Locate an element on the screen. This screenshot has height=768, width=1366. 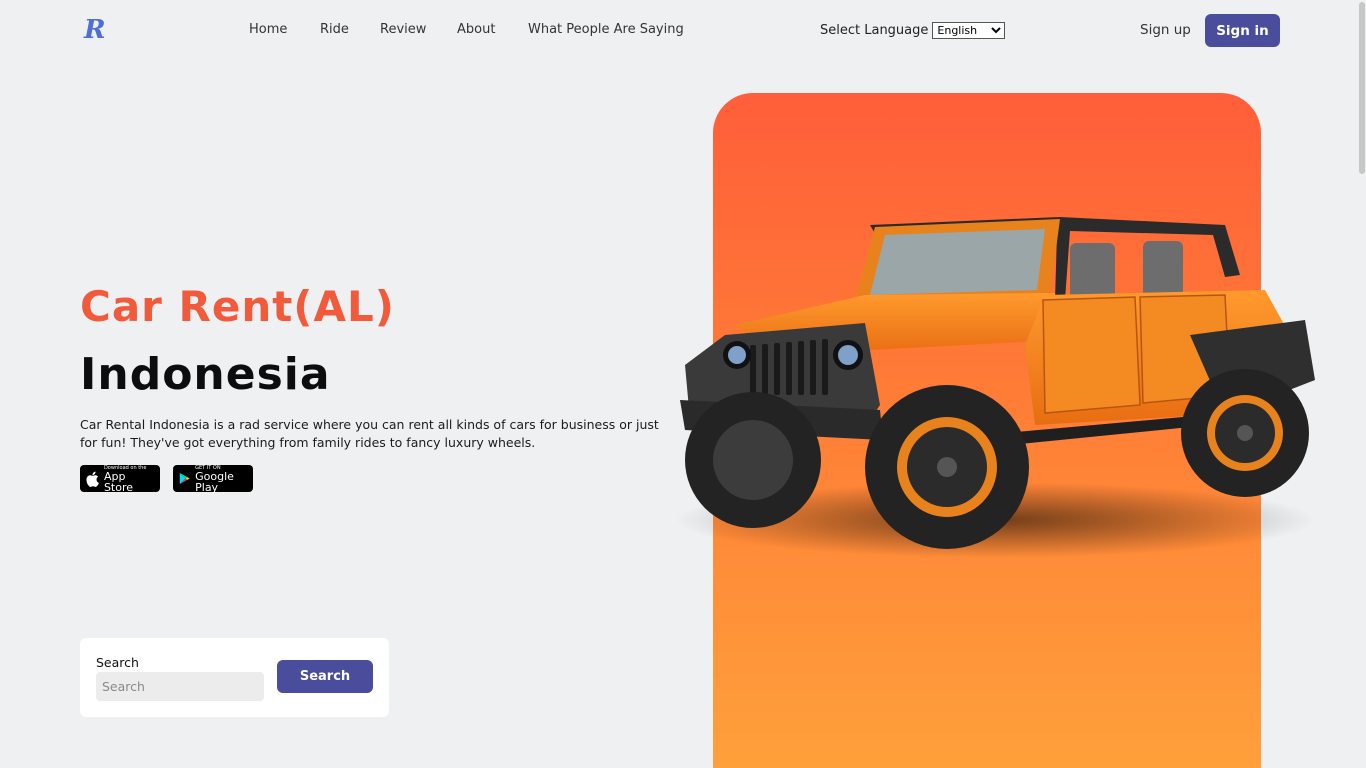
hero-subtitle: Indonesia is located at coordinates (205, 374).